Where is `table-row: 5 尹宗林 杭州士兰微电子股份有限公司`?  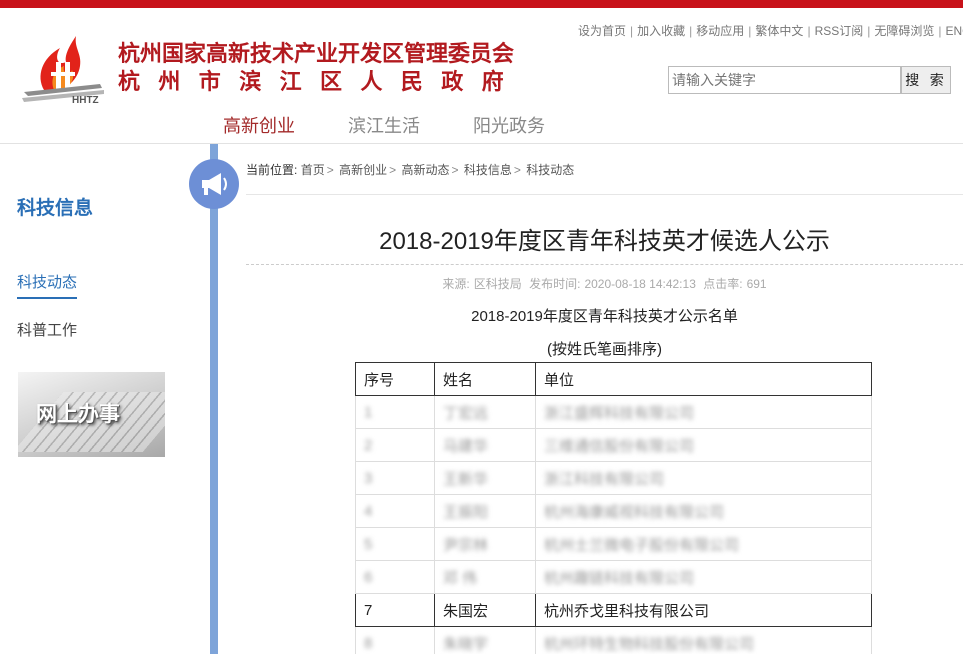 table-row: 5 尹宗林 杭州士兰微电子股份有限公司 is located at coordinates (613, 544).